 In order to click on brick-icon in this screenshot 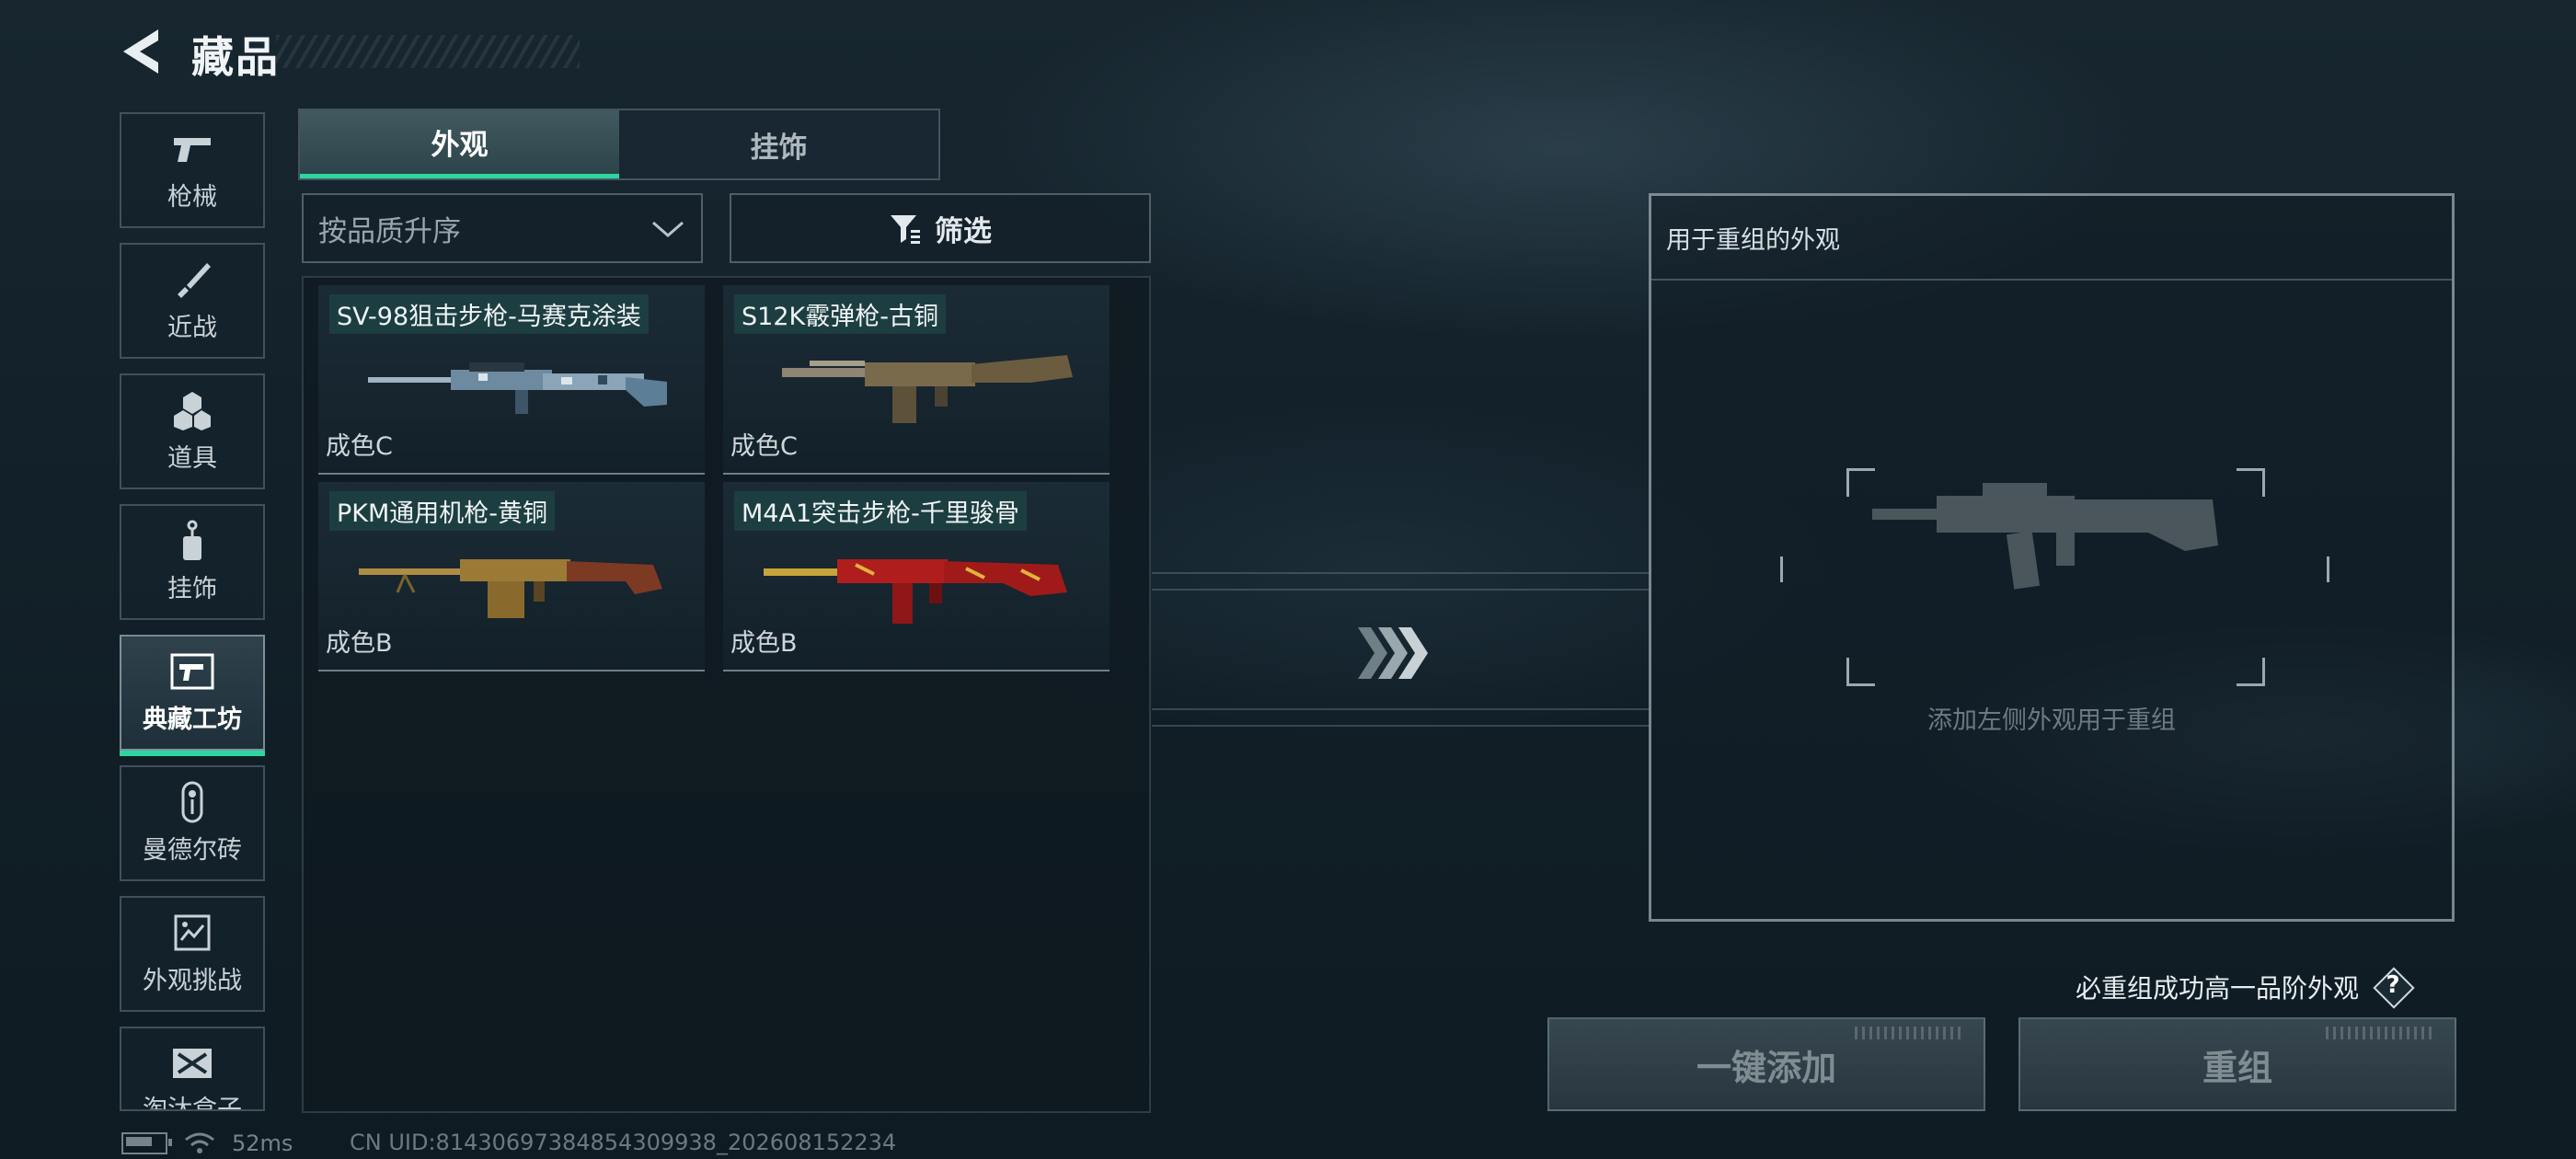, I will do `click(192, 801)`.